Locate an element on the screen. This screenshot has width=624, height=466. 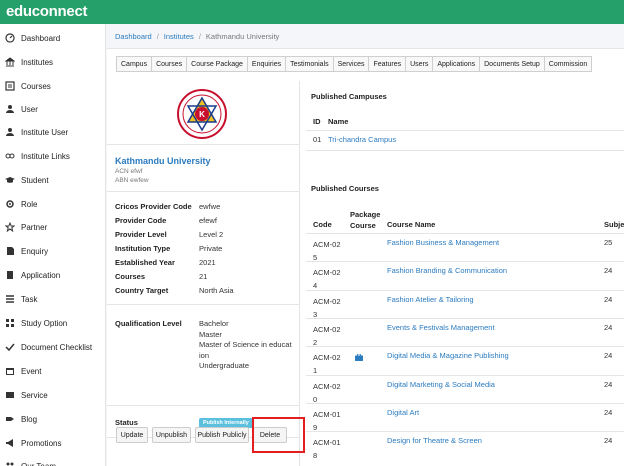
sidebar-item-study-option: Study Option is located at coordinates (53, 323).